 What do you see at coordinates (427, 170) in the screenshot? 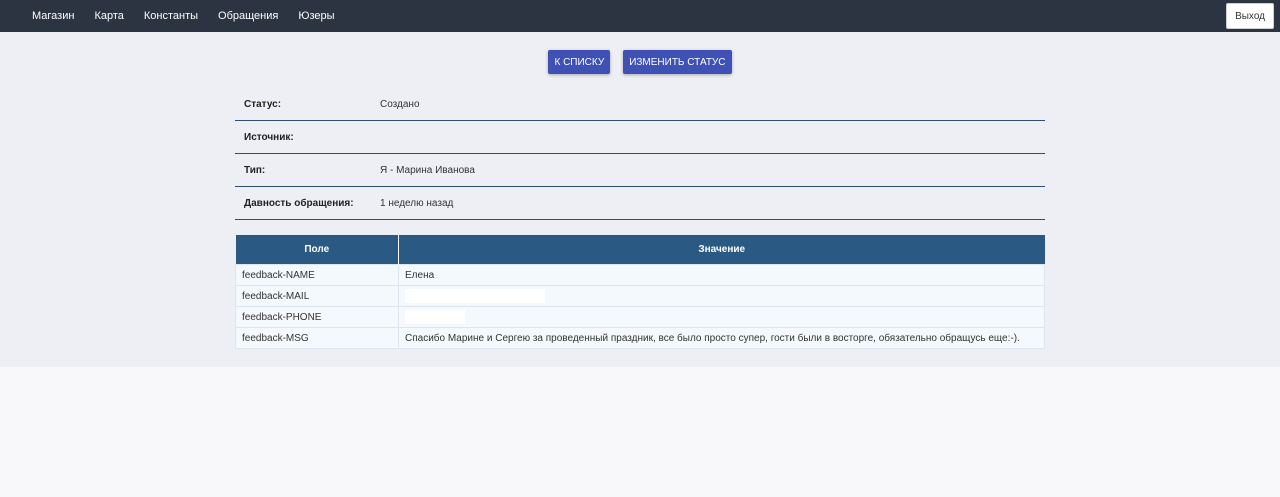
I see `type-value: Я - Марина Иванова` at bounding box center [427, 170].